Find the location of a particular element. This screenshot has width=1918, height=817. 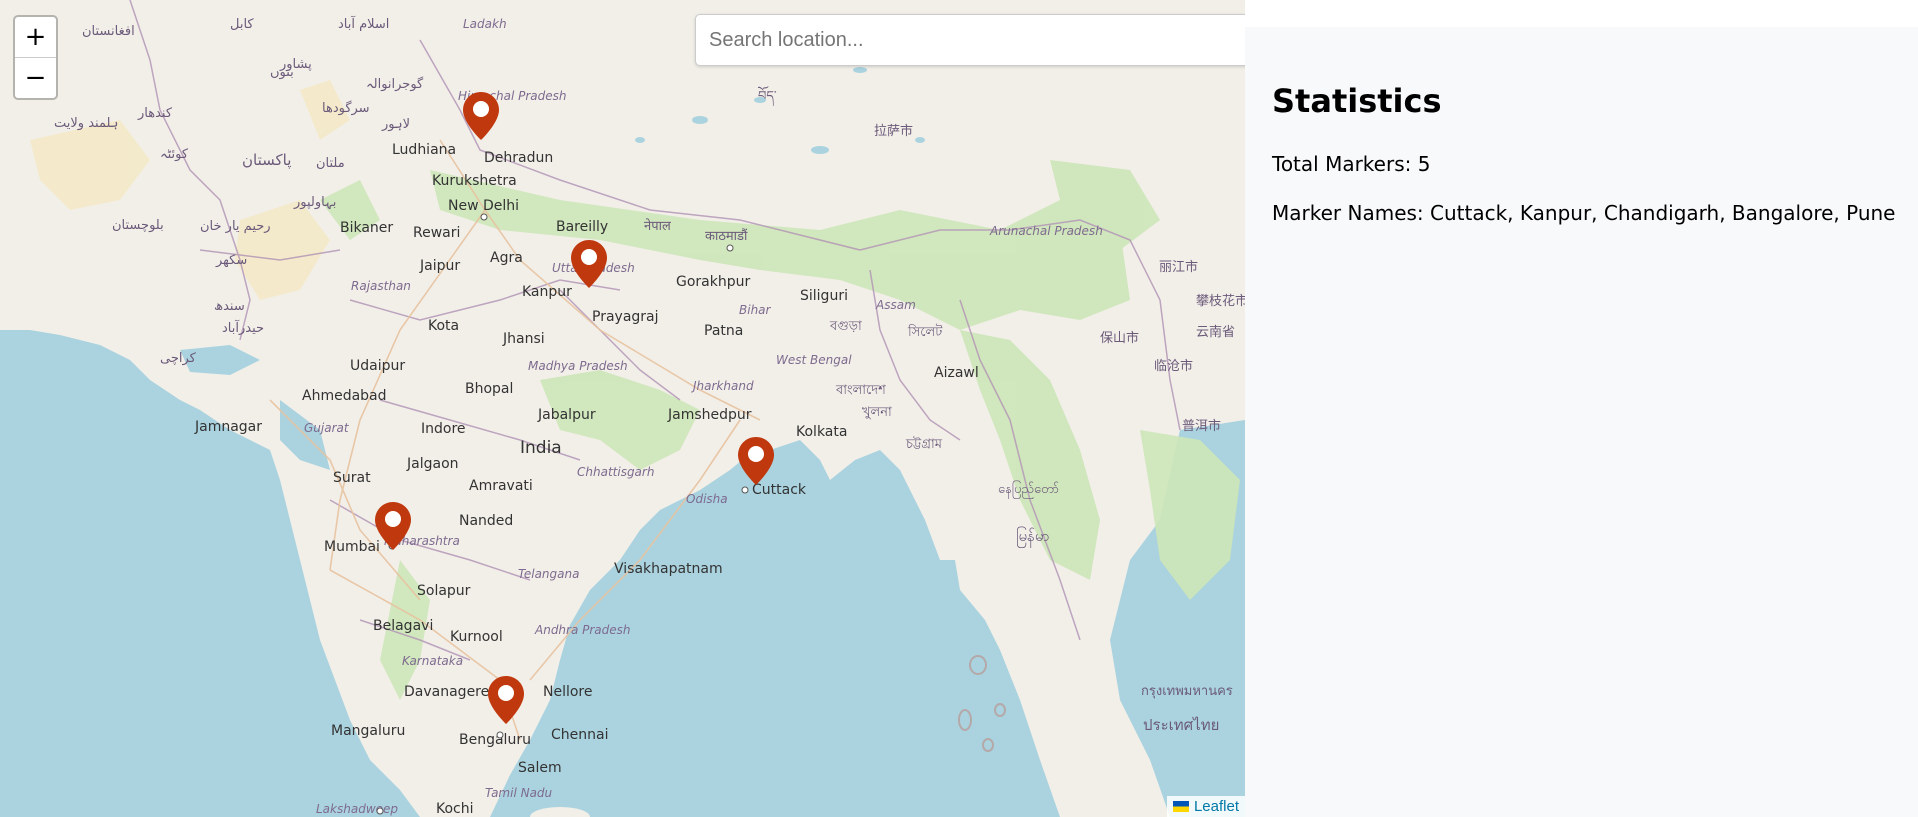

foreign-label: سکھر is located at coordinates (231, 260).